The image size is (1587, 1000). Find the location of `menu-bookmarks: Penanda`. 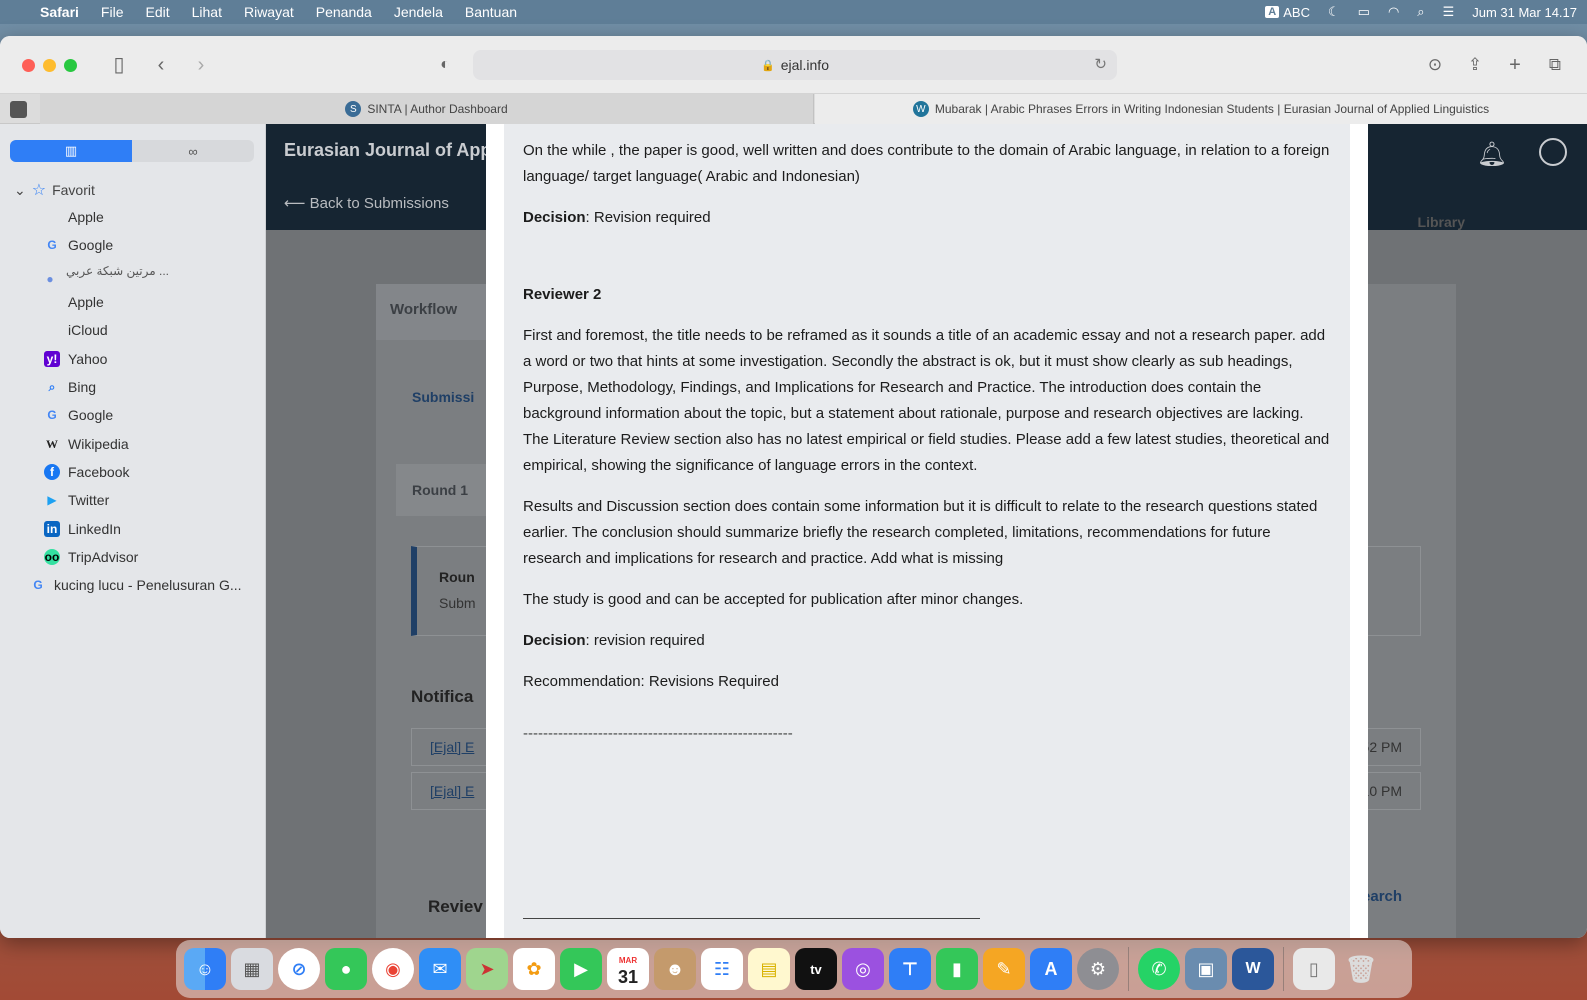

menu-bookmarks: Penanda is located at coordinates (344, 12).